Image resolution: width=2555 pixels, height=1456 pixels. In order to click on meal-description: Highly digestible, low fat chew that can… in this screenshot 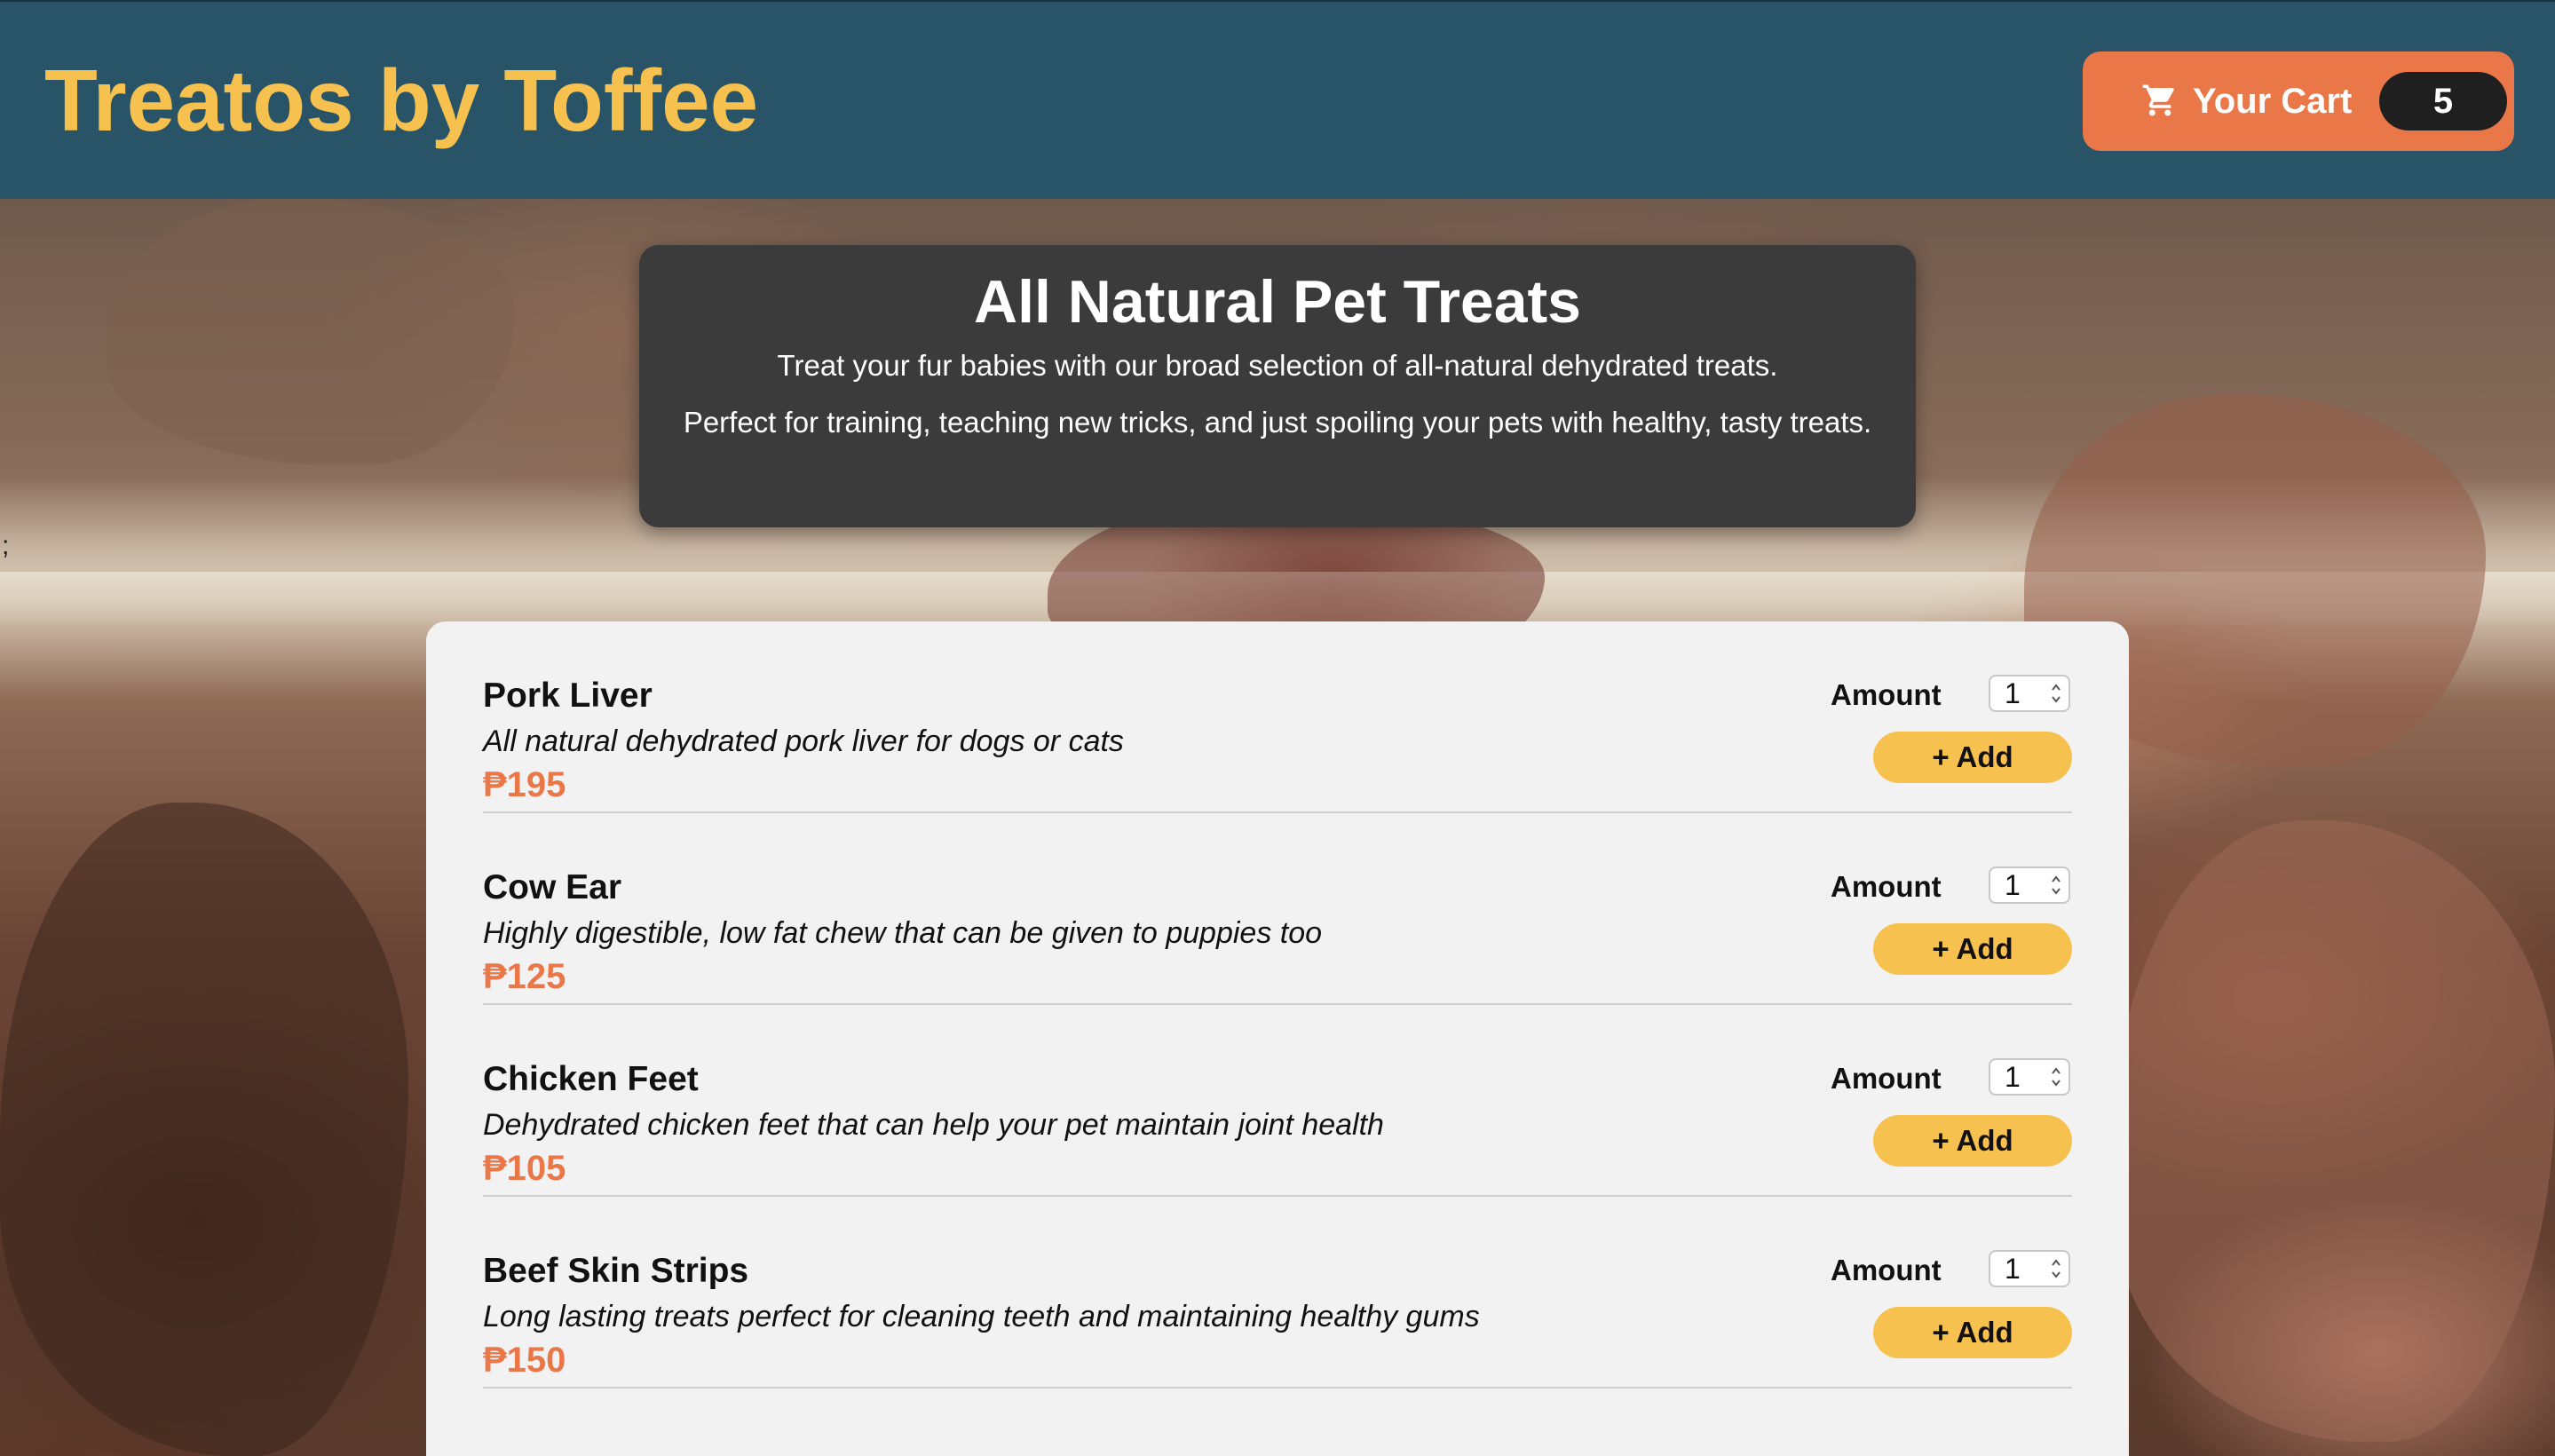, I will do `click(903, 933)`.